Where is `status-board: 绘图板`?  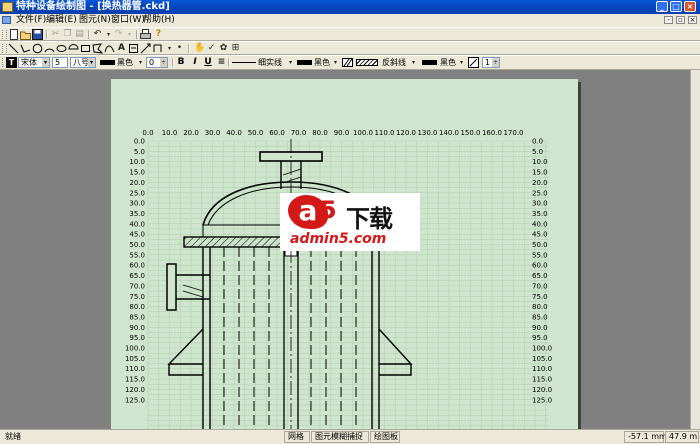 status-board: 绘图板 is located at coordinates (385, 437).